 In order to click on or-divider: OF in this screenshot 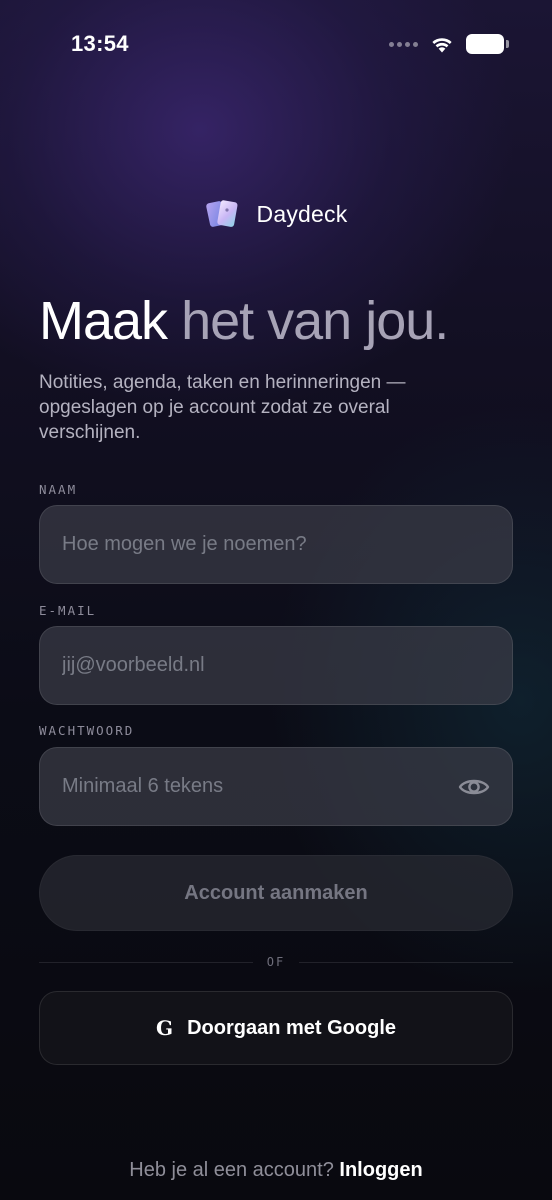, I will do `click(276, 962)`.